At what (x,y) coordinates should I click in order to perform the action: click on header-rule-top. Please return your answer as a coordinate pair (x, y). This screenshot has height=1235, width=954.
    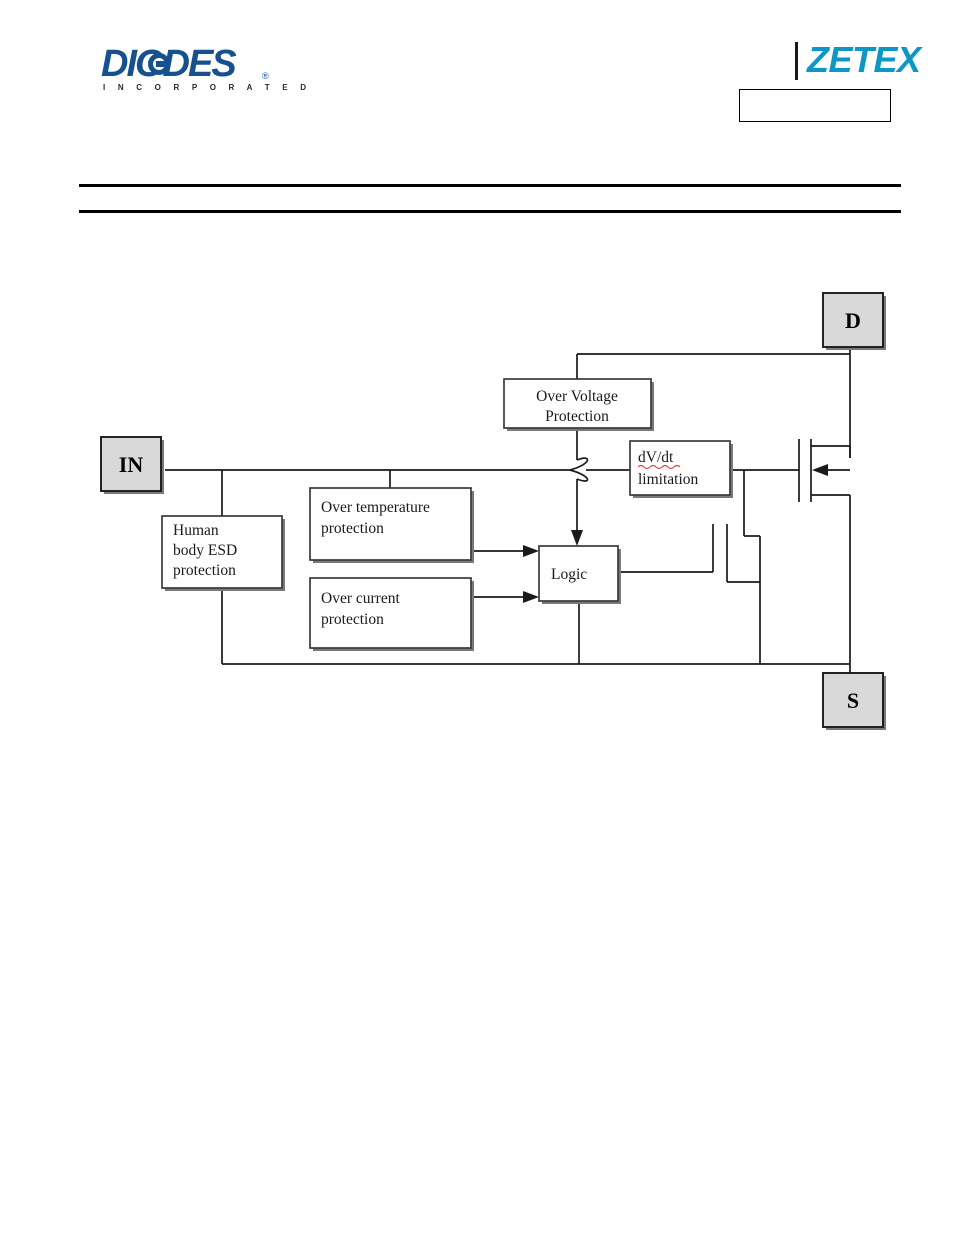
    Looking at the image, I should click on (490, 185).